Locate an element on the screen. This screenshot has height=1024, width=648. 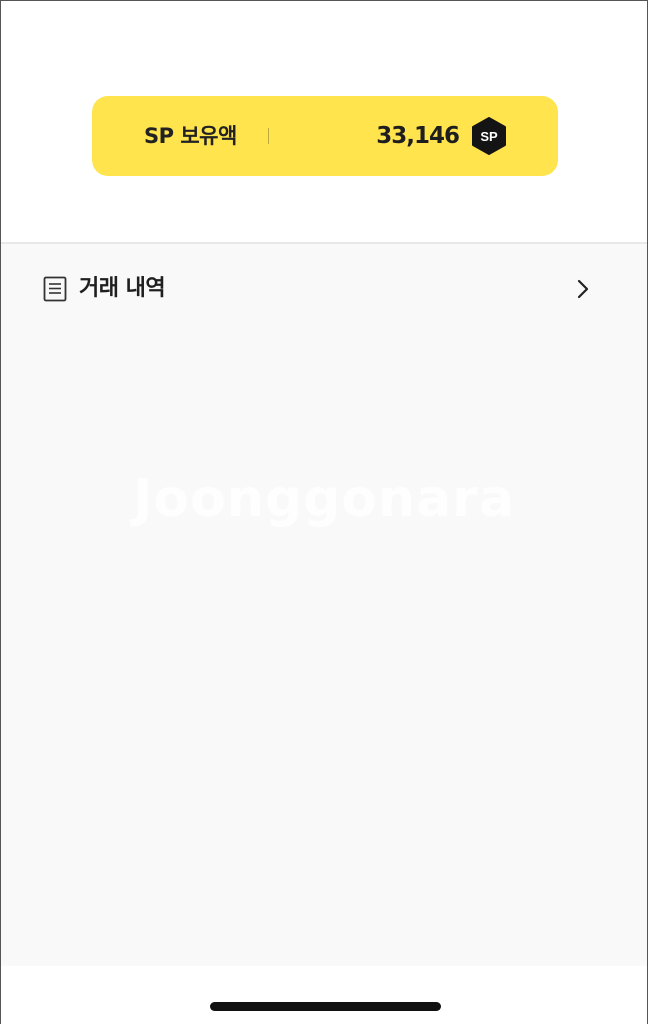
transaction-history-link: 거래 내역 is located at coordinates (324, 289).